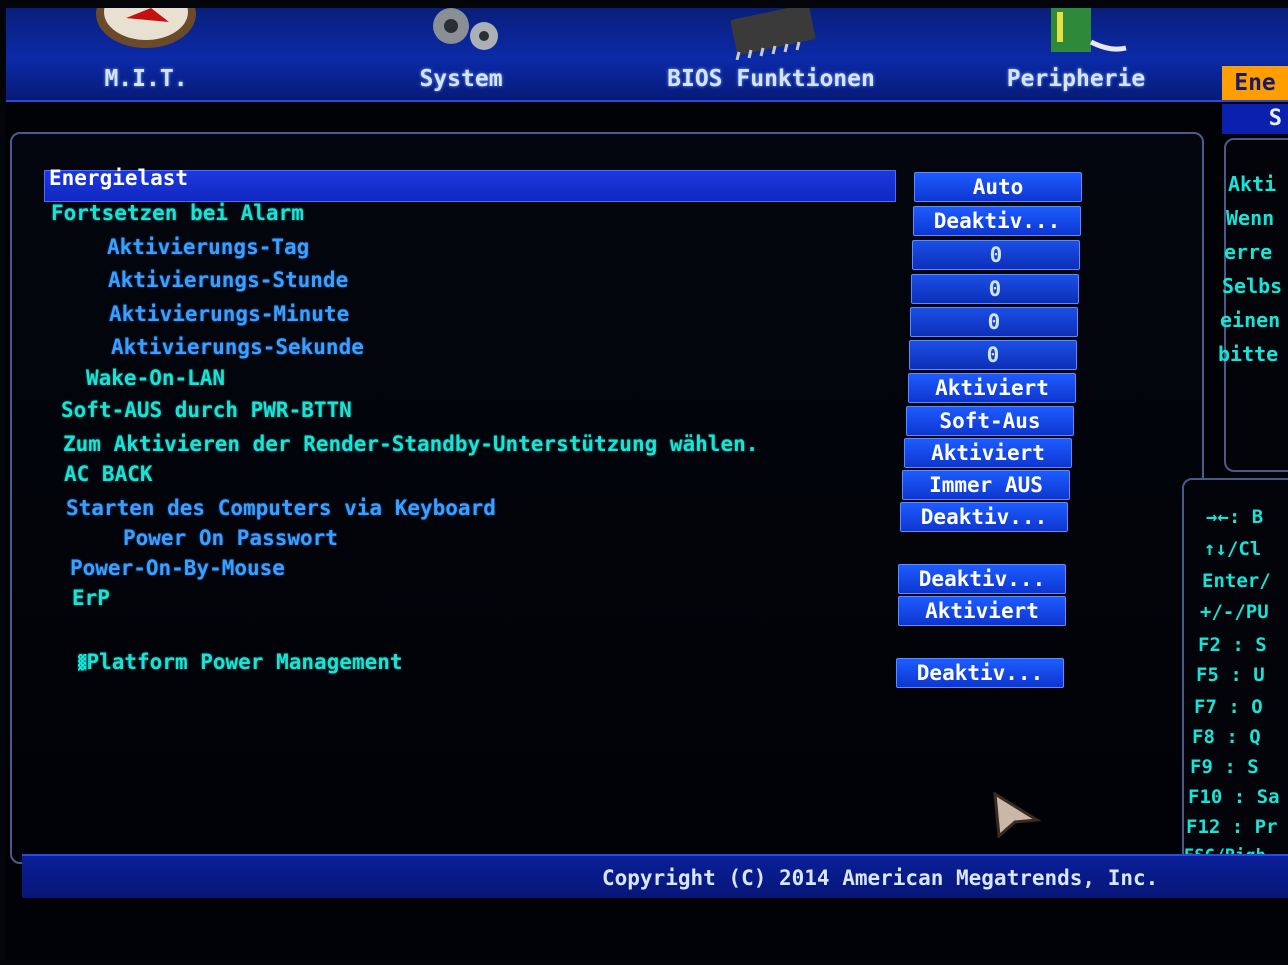 Image resolution: width=1288 pixels, height=965 pixels. What do you see at coordinates (996, 255) in the screenshot?
I see `value-aktivierungs-tag: 0` at bounding box center [996, 255].